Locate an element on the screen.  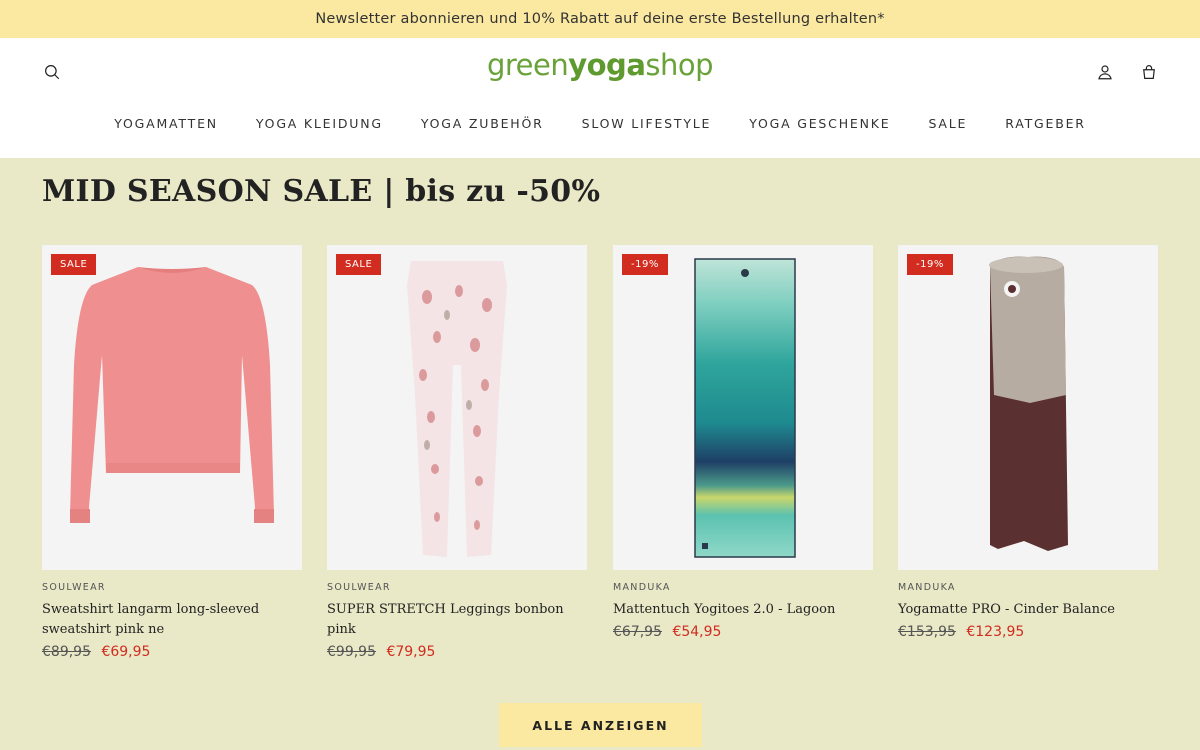
sale-price: €123,95 is located at coordinates (995, 632).